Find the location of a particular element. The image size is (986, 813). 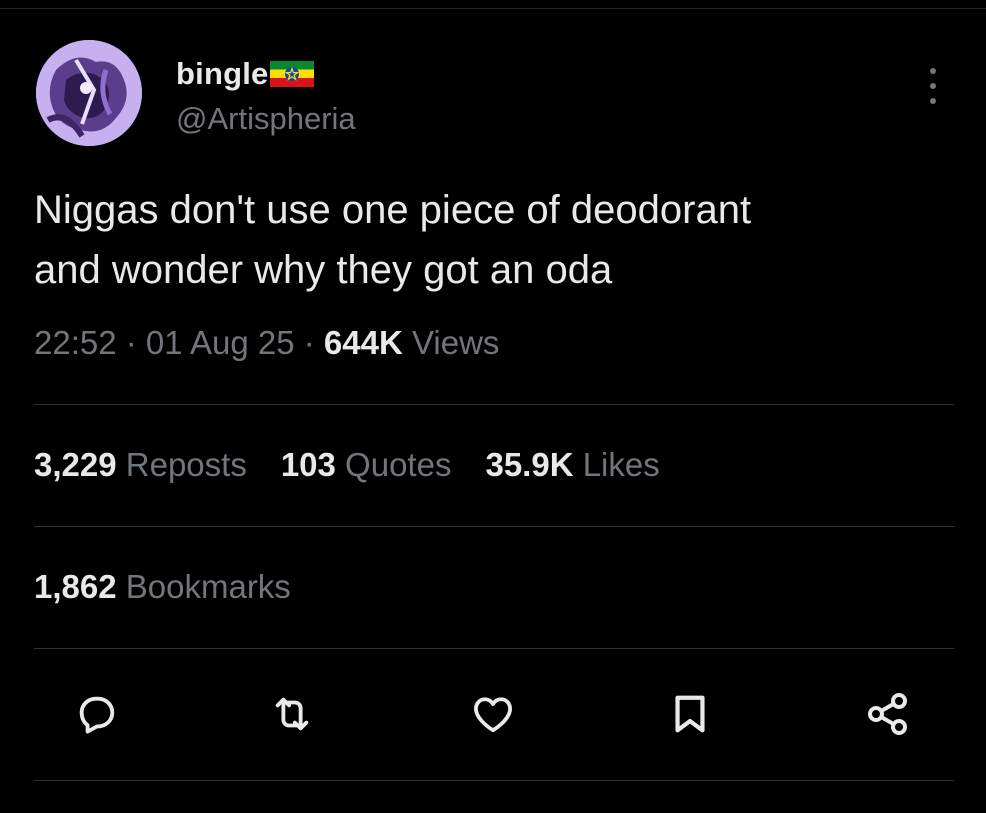

repost-icon is located at coordinates (292, 714).